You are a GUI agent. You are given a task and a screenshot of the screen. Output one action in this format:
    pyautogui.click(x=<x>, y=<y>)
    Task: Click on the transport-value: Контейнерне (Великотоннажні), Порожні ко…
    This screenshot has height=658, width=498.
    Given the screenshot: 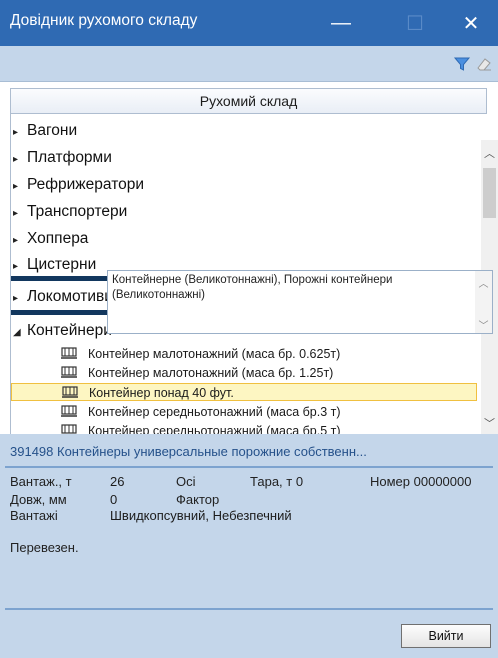 What is the action you would take?
    pyautogui.click(x=252, y=287)
    